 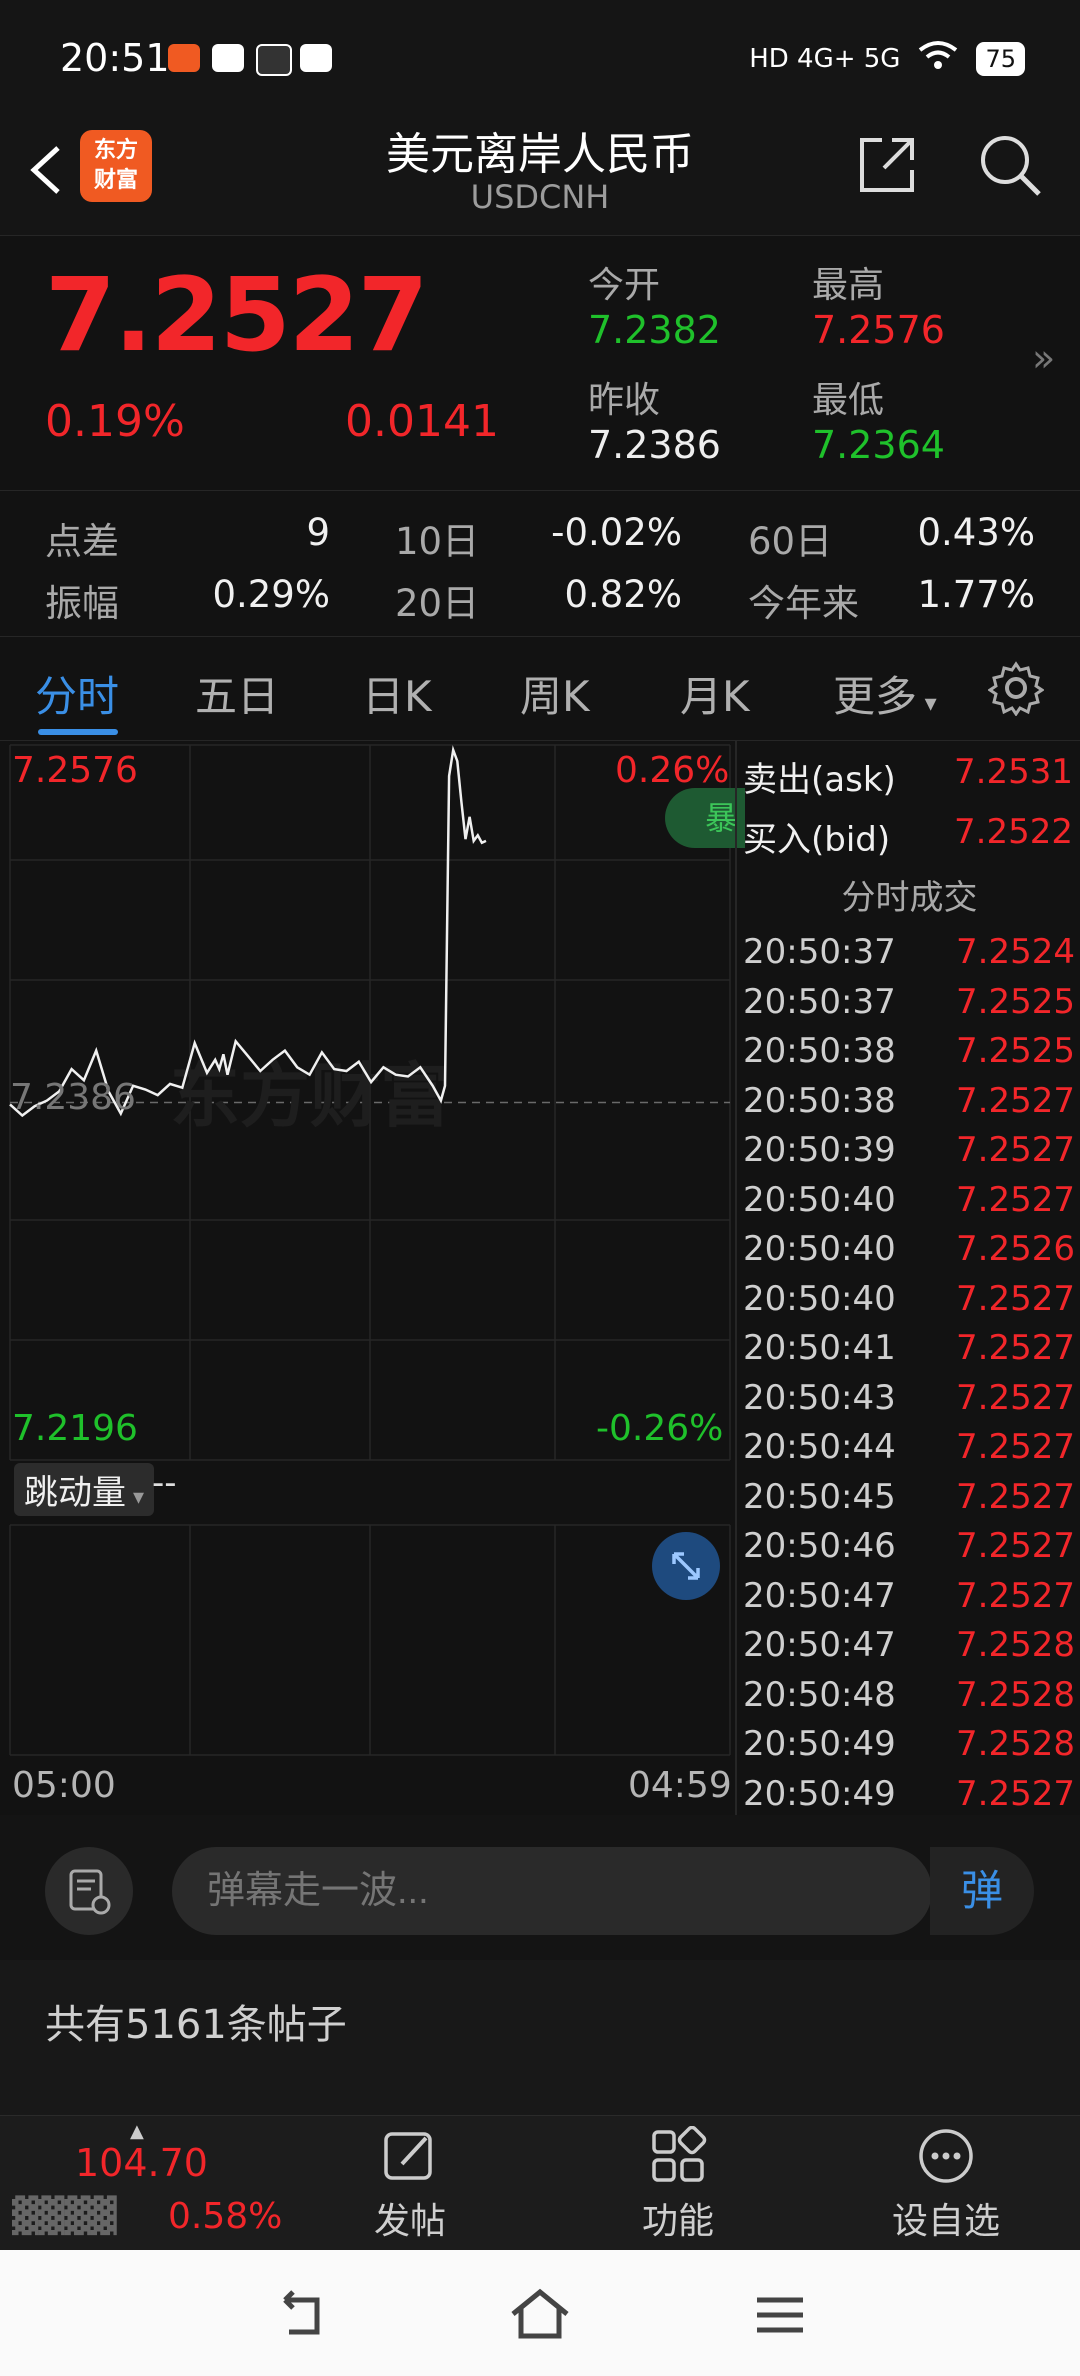 I want to click on tab-five-day: 五日, so click(x=237, y=693).